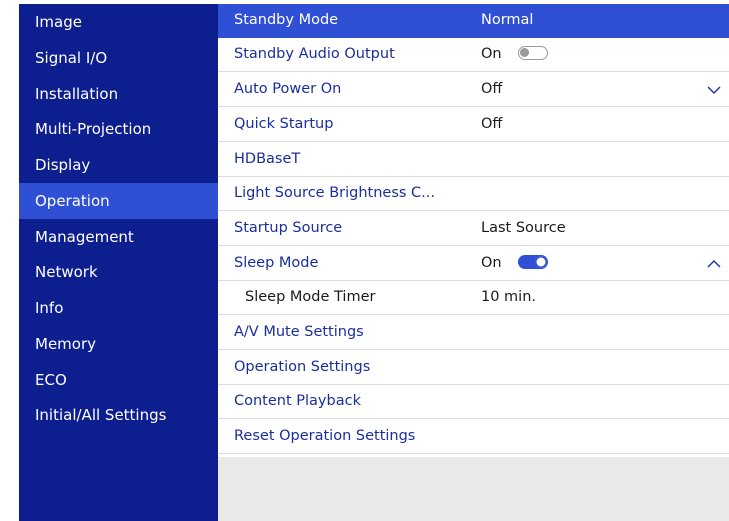  What do you see at coordinates (284, 124) in the screenshot?
I see `setting-label: Quick Startup` at bounding box center [284, 124].